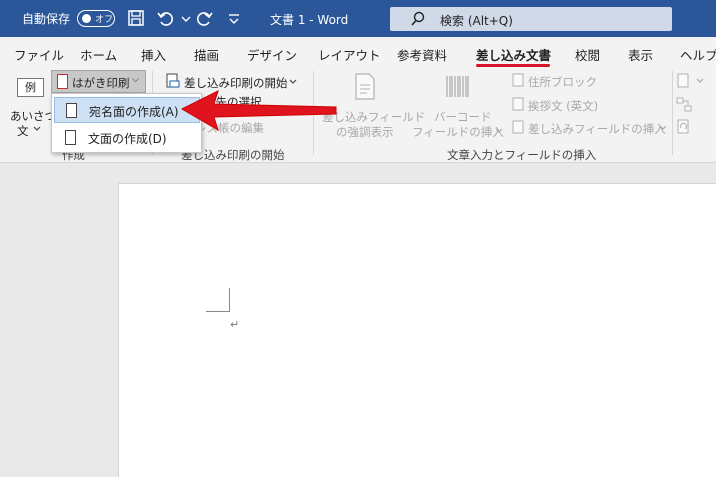 The height and width of the screenshot is (477, 716). What do you see at coordinates (101, 83) in the screenshot?
I see `hagaki-print-label: はがき印刷` at bounding box center [101, 83].